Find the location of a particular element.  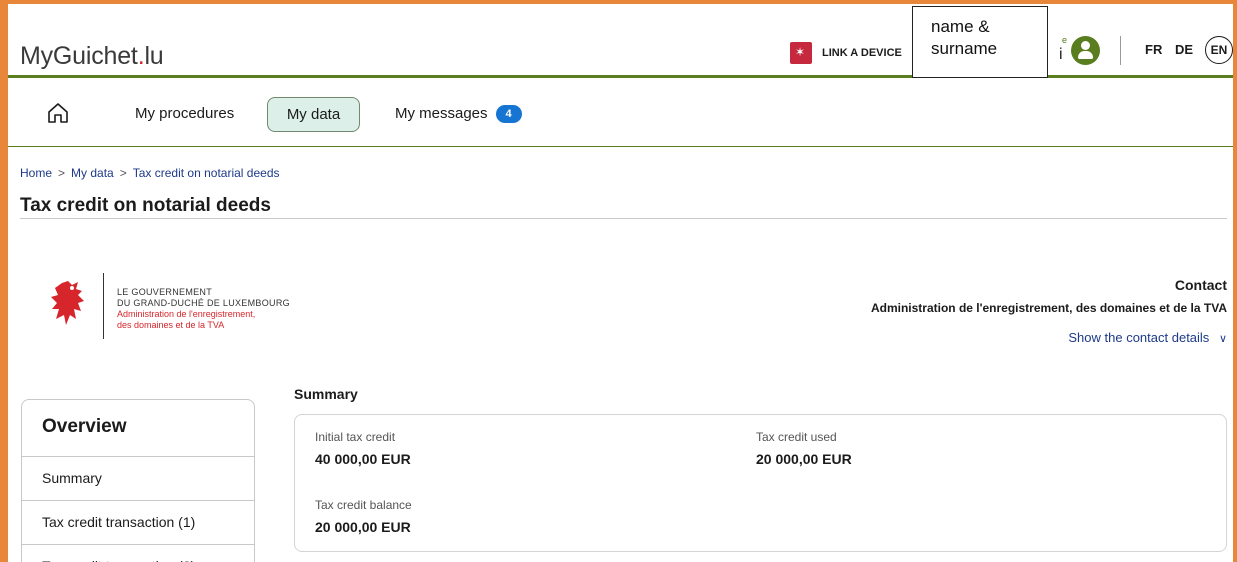

breadcrumb-my-data: My data is located at coordinates (92, 173).